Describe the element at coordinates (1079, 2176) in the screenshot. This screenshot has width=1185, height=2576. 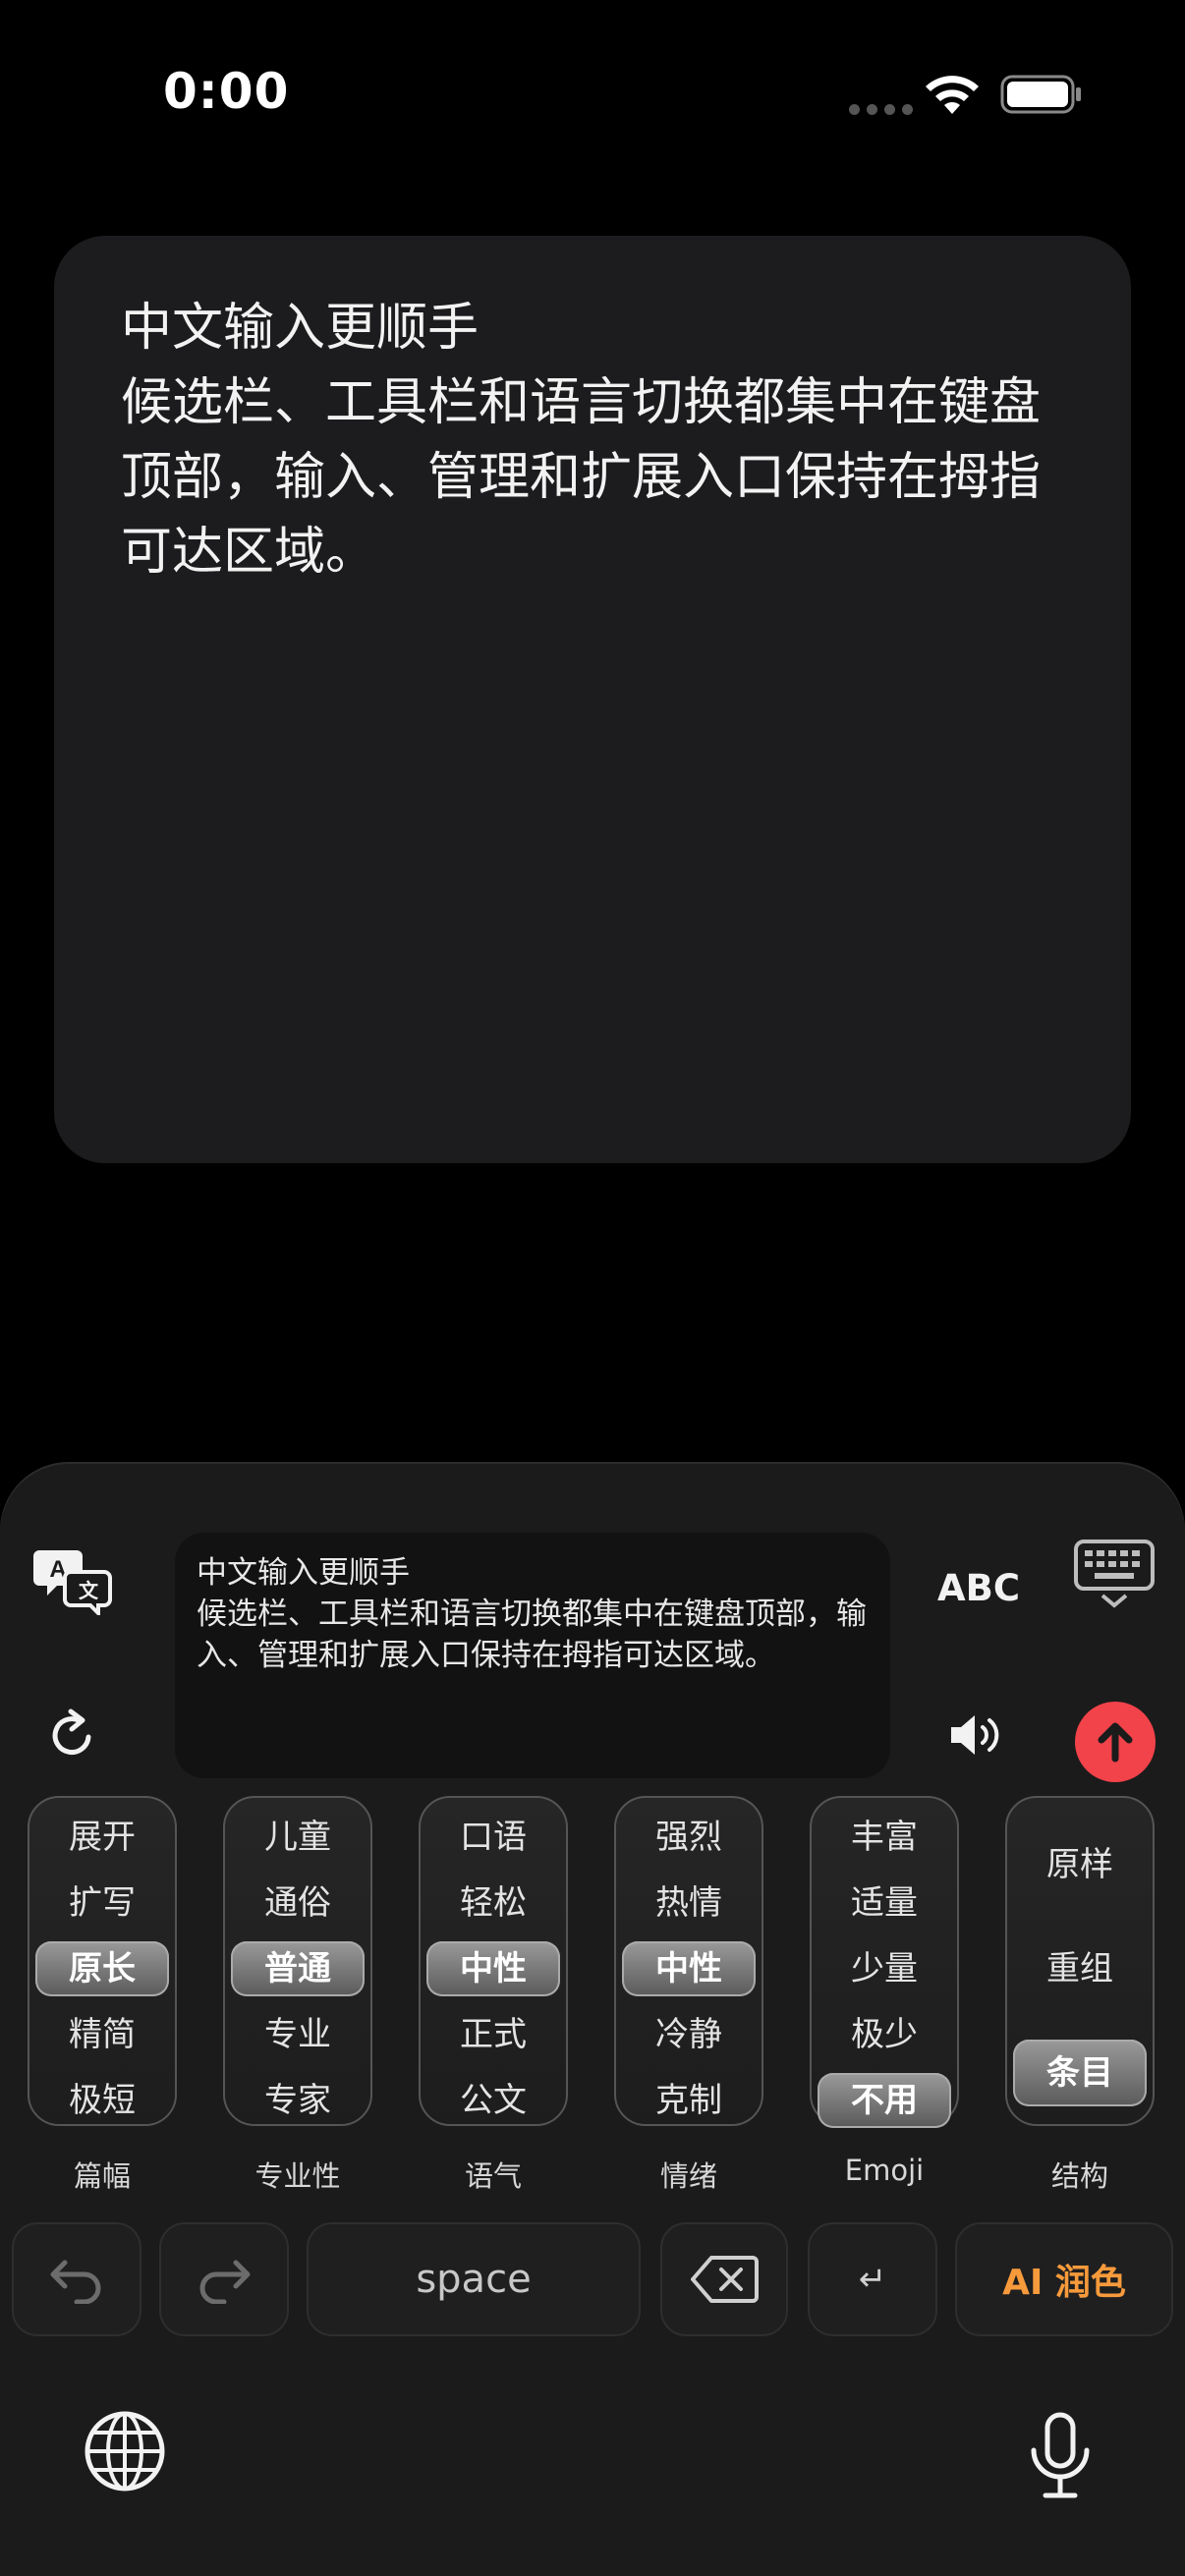
I see `picker-label: 结构` at that location.